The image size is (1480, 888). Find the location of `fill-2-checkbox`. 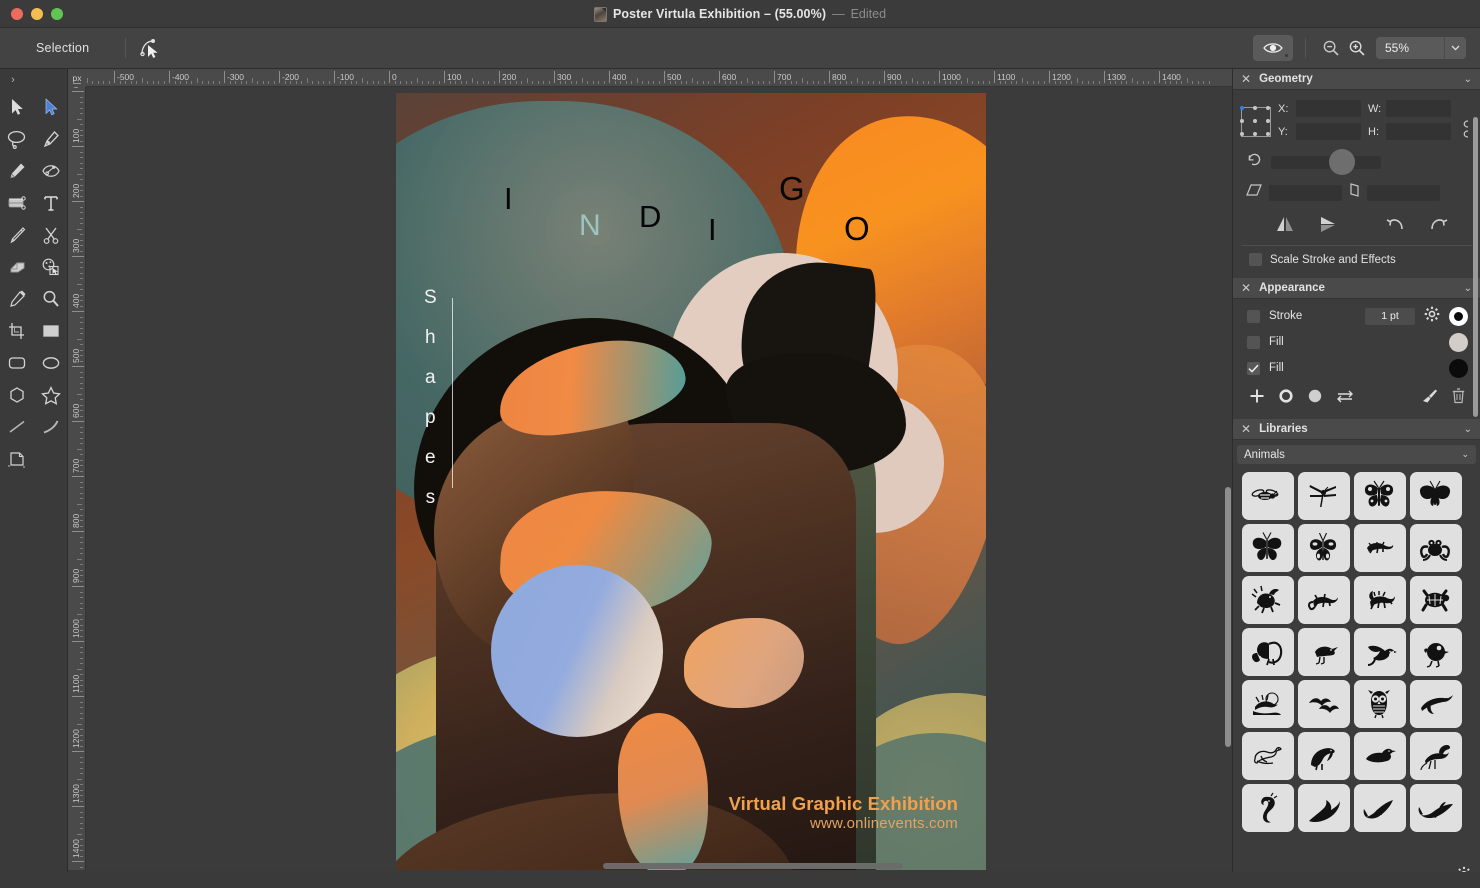

fill-2-checkbox is located at coordinates (1253, 368).